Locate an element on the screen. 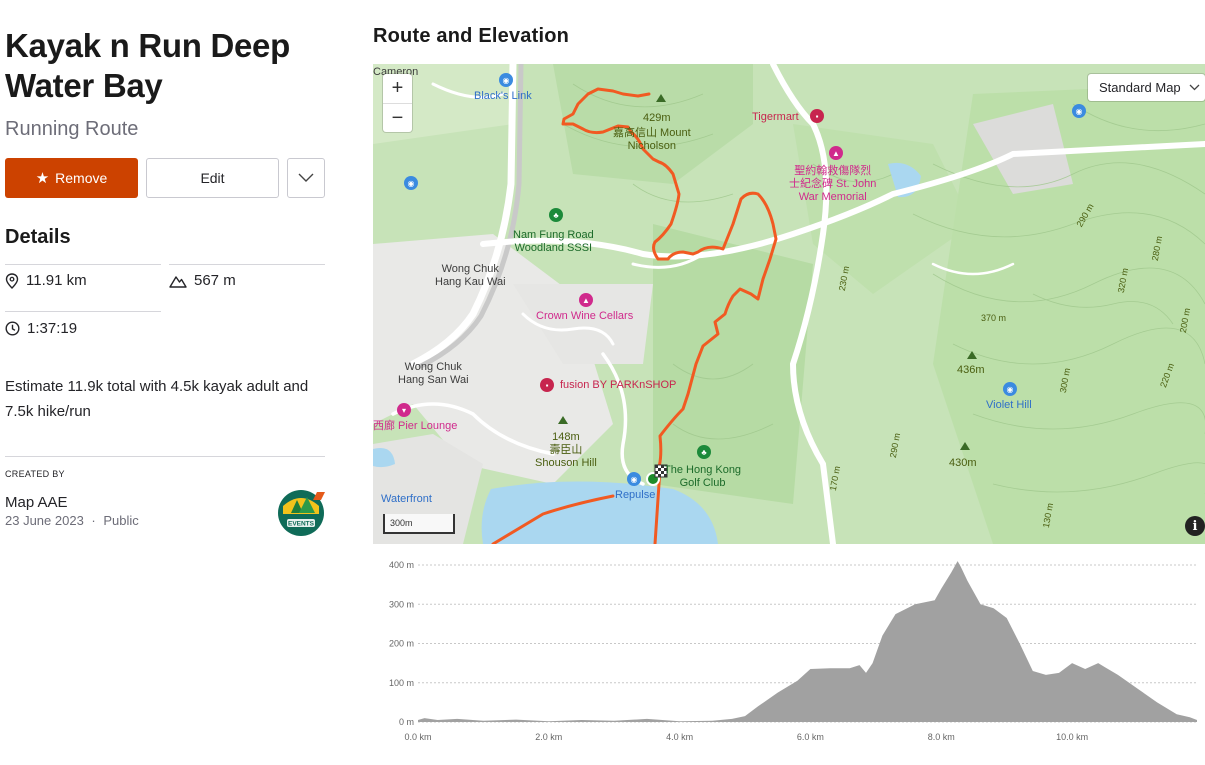  created-by-heading: CREATED BY is located at coordinates (35, 474).